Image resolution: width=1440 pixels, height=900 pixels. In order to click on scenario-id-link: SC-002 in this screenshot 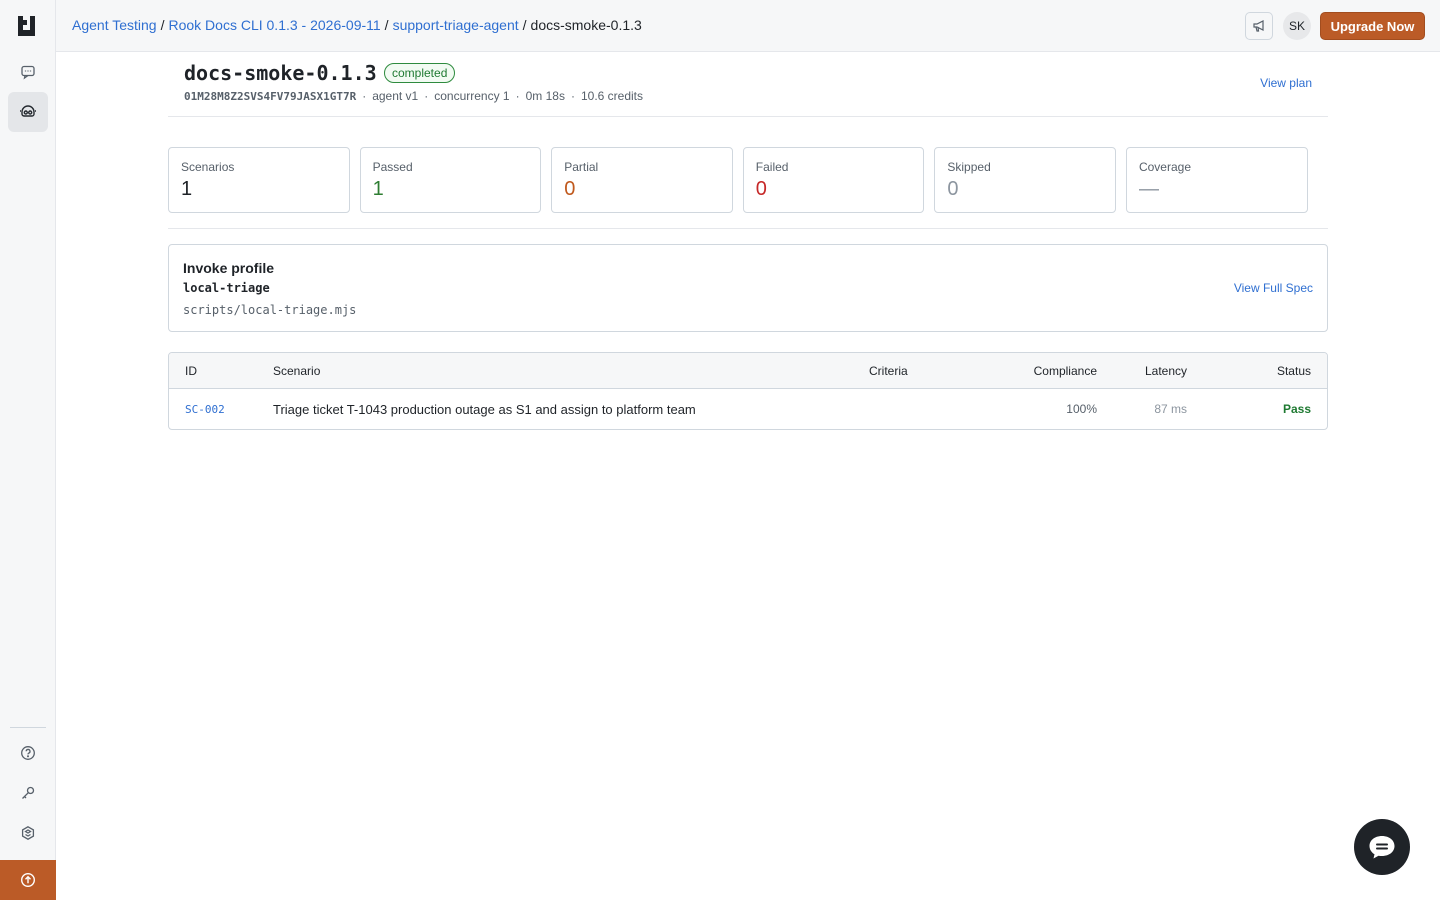, I will do `click(205, 409)`.